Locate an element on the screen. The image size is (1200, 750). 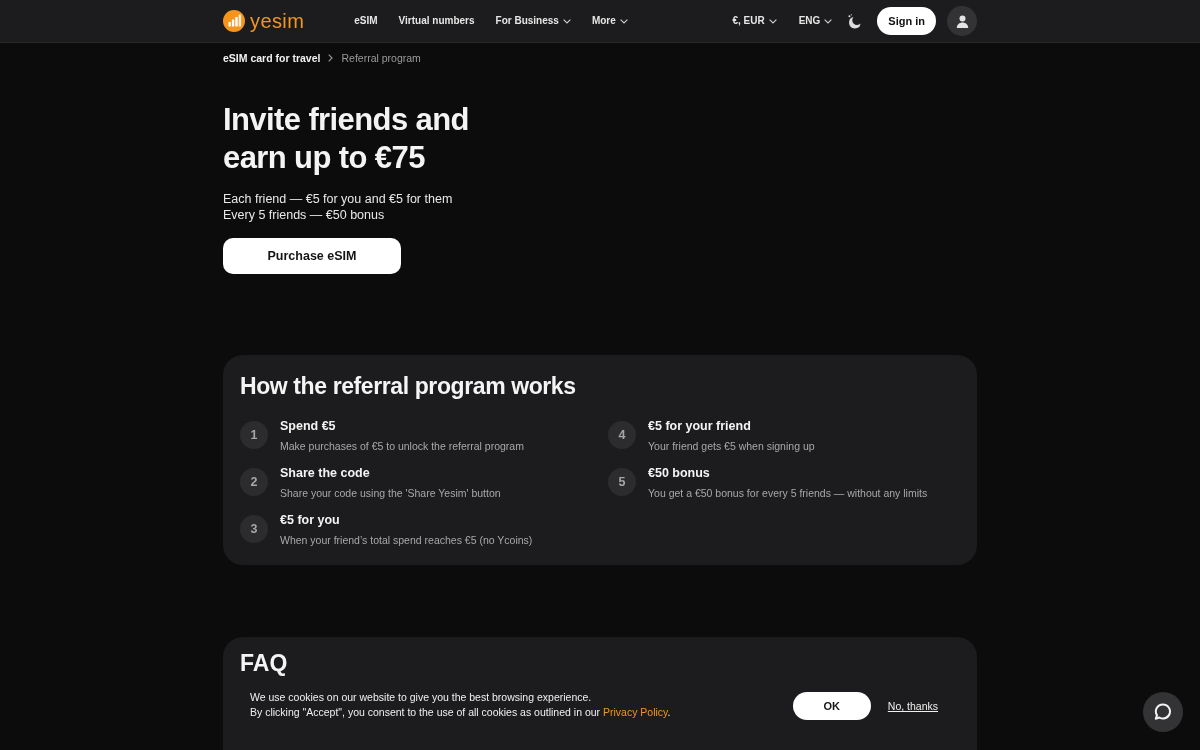
step-description: Make purchases of €5 to unlock the referral program is located at coordinates (402, 445).